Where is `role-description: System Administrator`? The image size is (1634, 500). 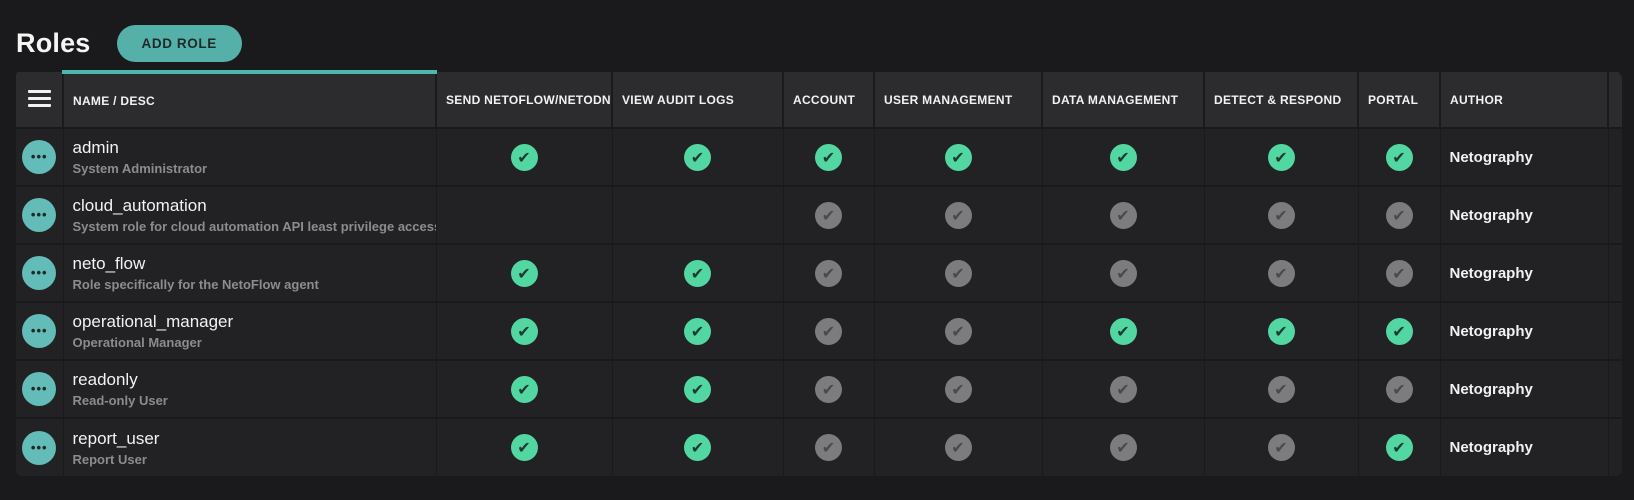
role-description: System Administrator is located at coordinates (140, 168).